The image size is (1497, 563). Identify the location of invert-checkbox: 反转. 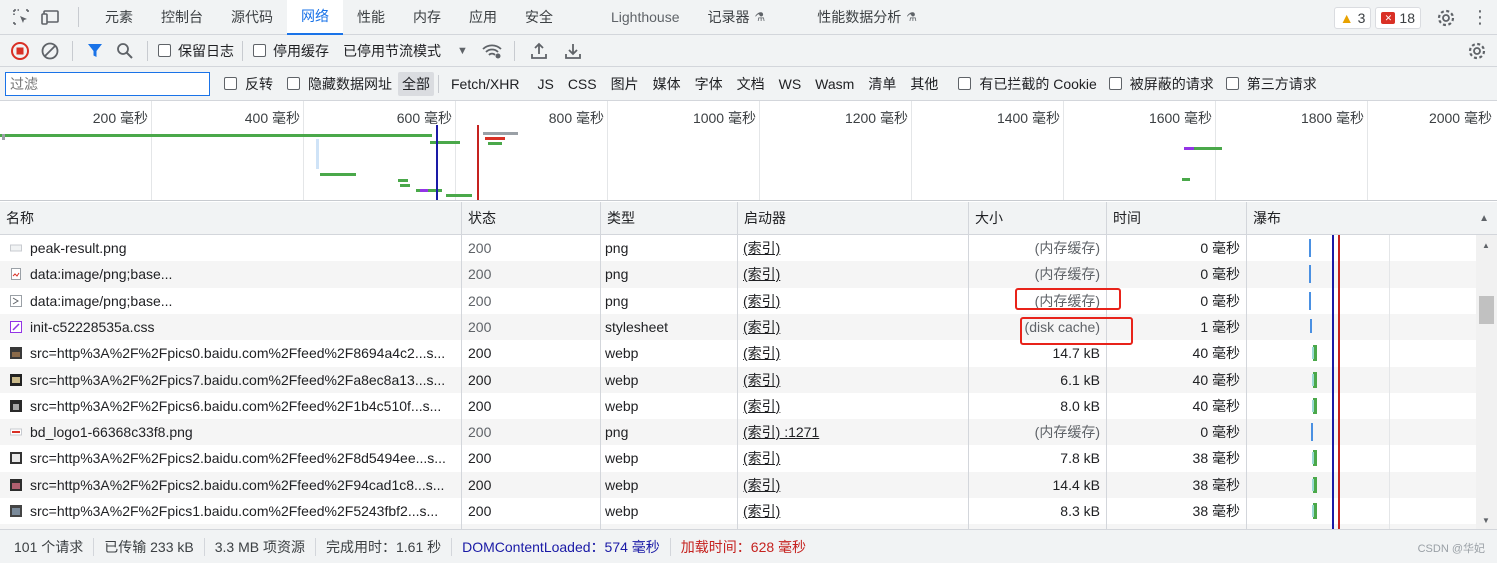
(248, 84).